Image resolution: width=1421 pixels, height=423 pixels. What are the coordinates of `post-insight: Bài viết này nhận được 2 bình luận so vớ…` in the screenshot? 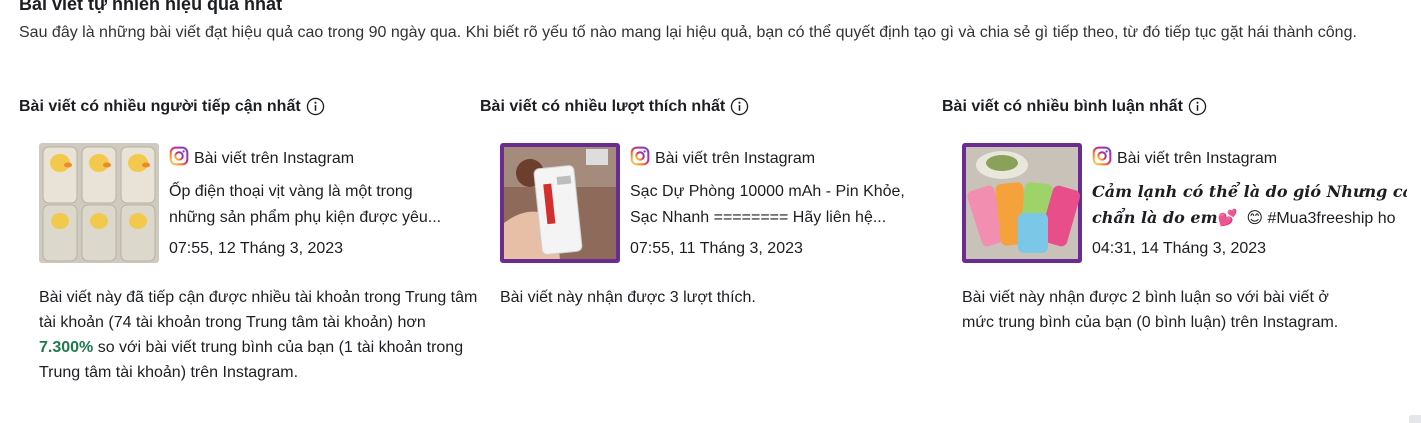 It's located at (1150, 310).